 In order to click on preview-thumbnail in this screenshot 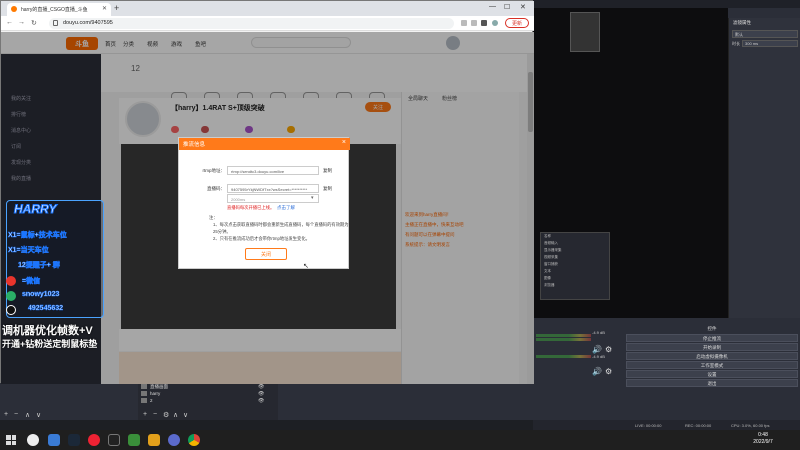, I will do `click(585, 32)`.